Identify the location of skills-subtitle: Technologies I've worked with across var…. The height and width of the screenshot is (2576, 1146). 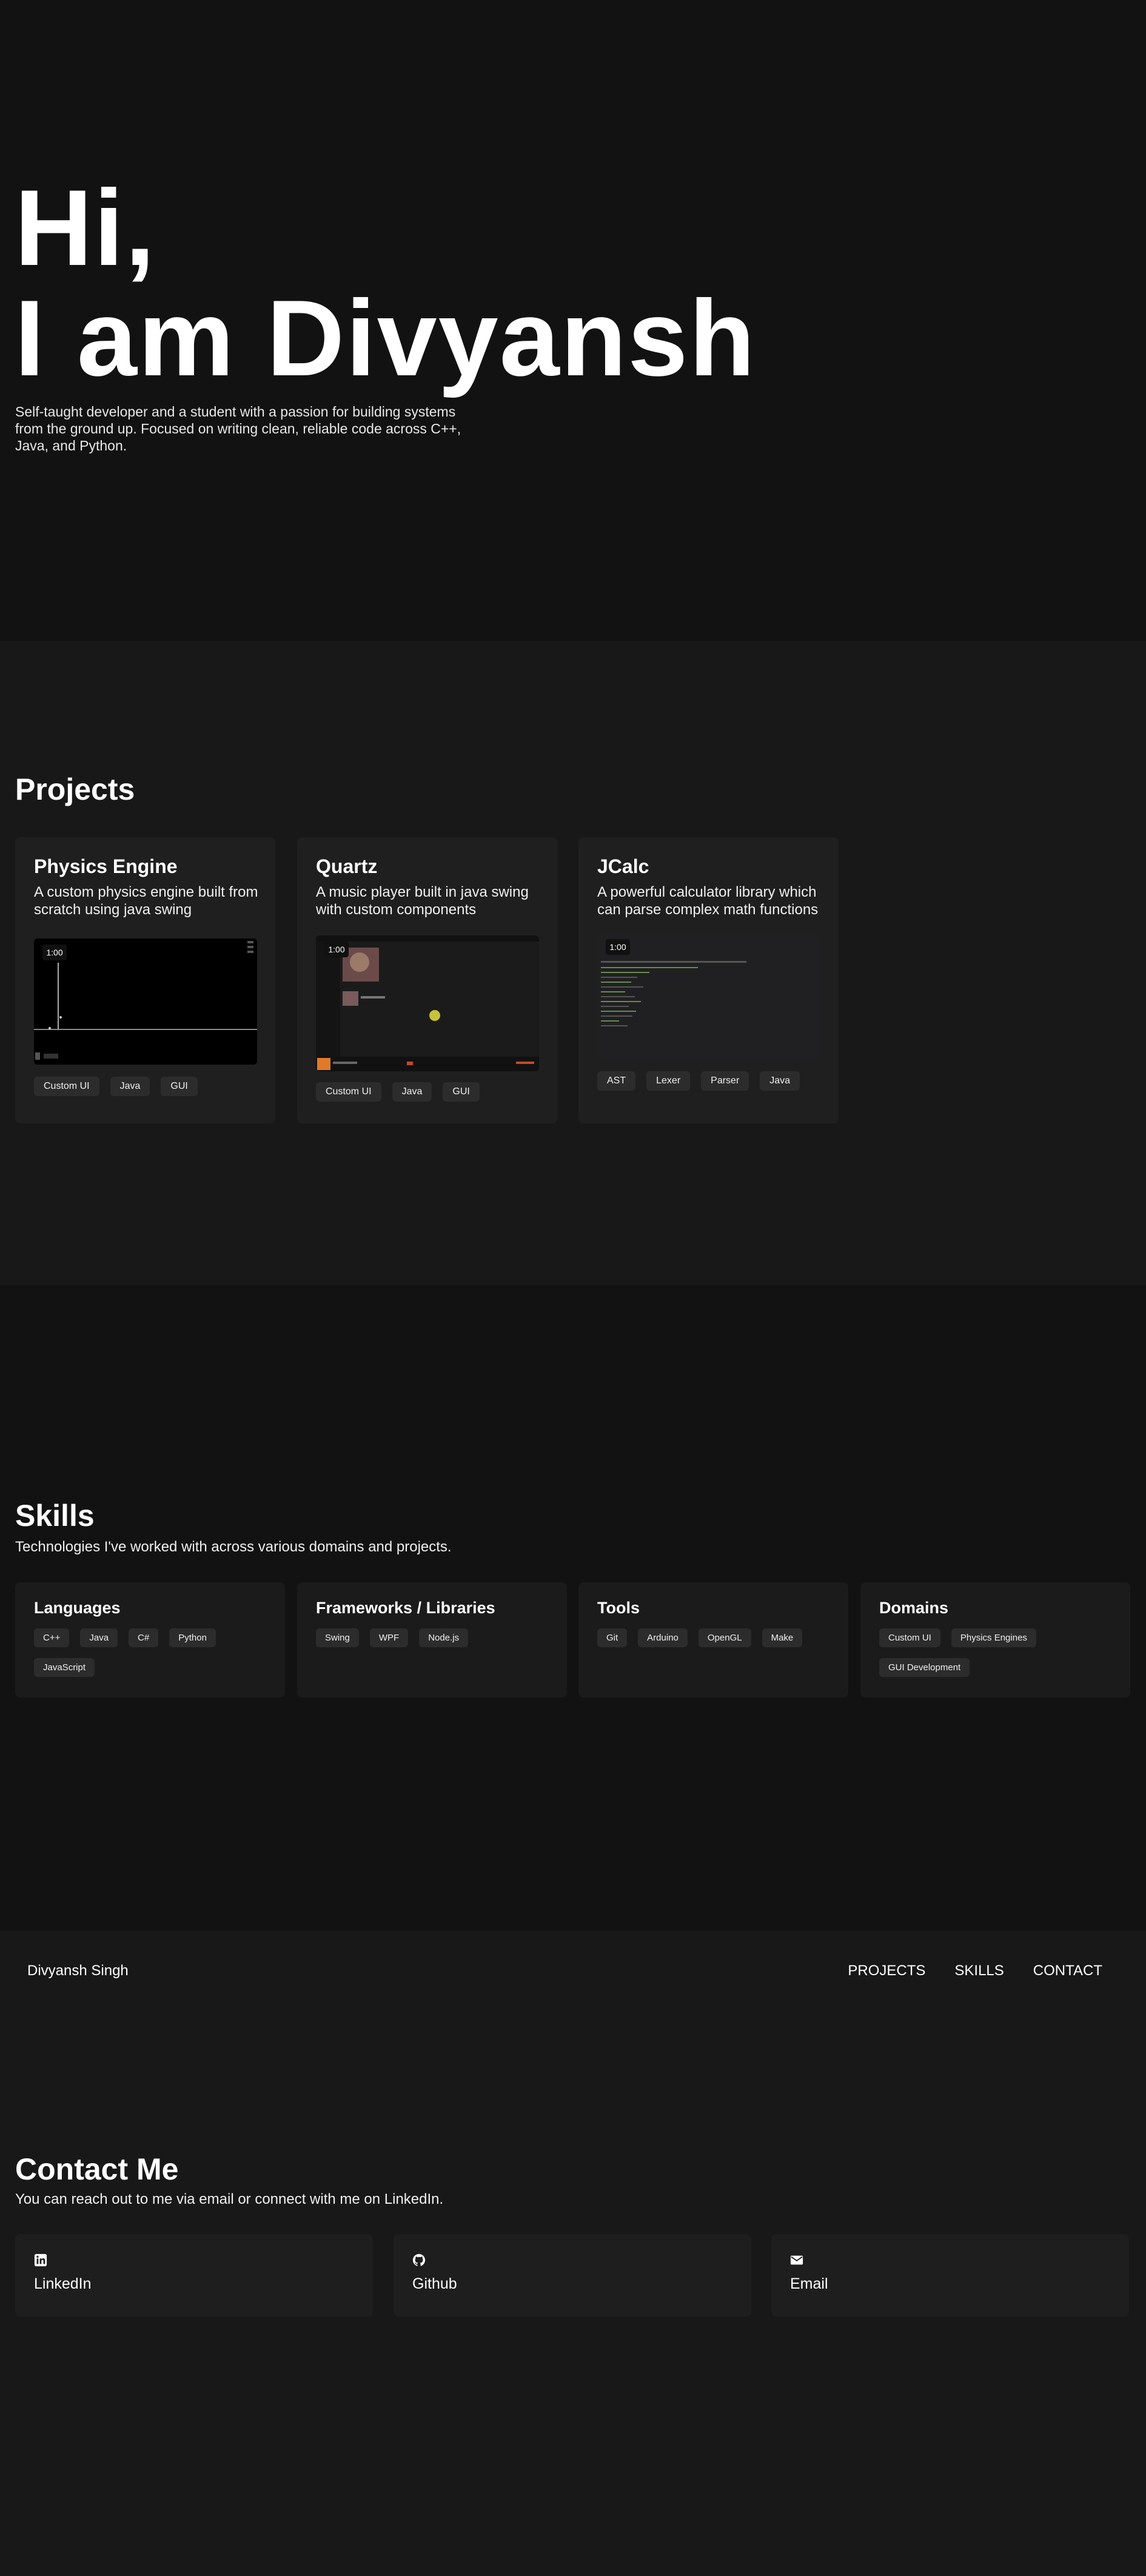
(233, 1547).